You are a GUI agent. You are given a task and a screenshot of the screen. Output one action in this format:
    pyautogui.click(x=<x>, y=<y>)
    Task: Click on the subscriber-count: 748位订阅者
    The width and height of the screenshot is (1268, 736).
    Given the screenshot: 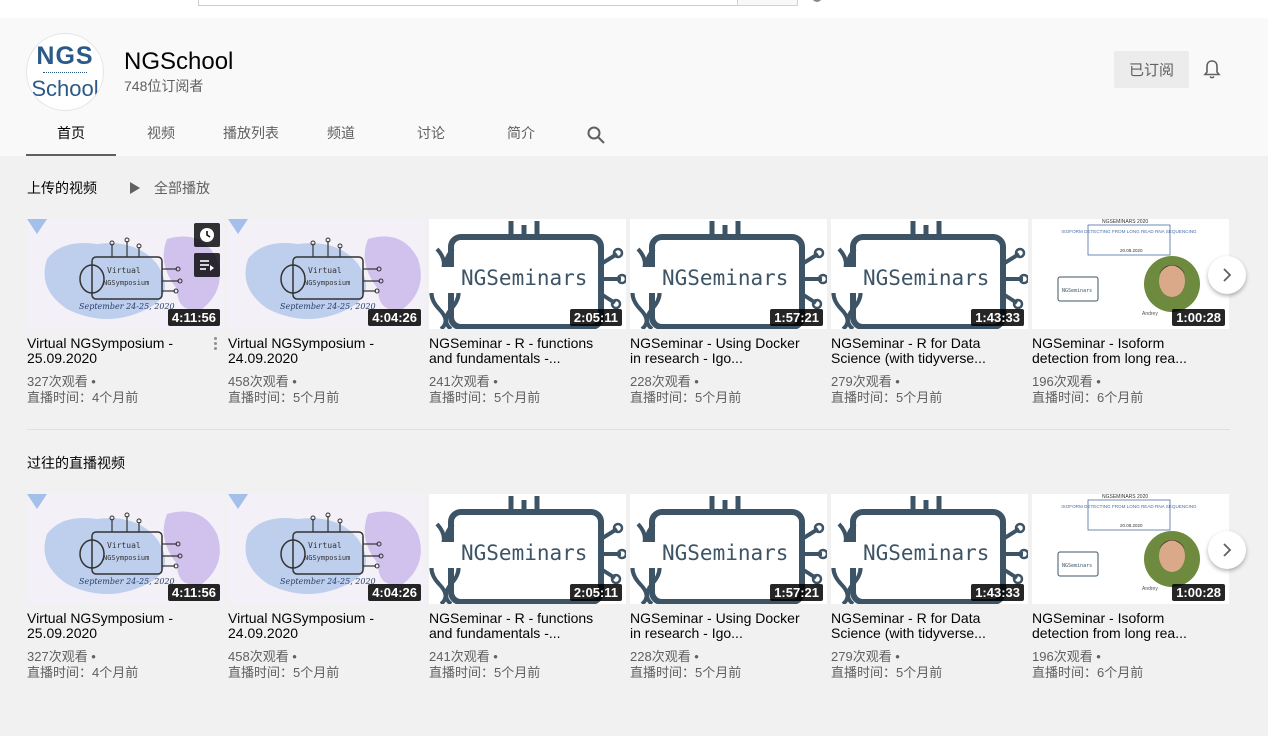 What is the action you would take?
    pyautogui.click(x=164, y=86)
    